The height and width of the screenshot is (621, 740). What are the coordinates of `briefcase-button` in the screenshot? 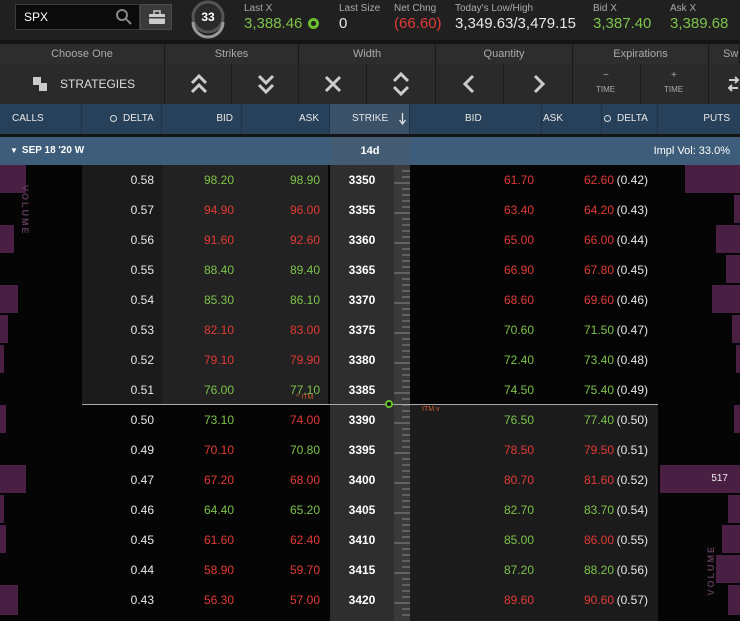 It's located at (156, 17).